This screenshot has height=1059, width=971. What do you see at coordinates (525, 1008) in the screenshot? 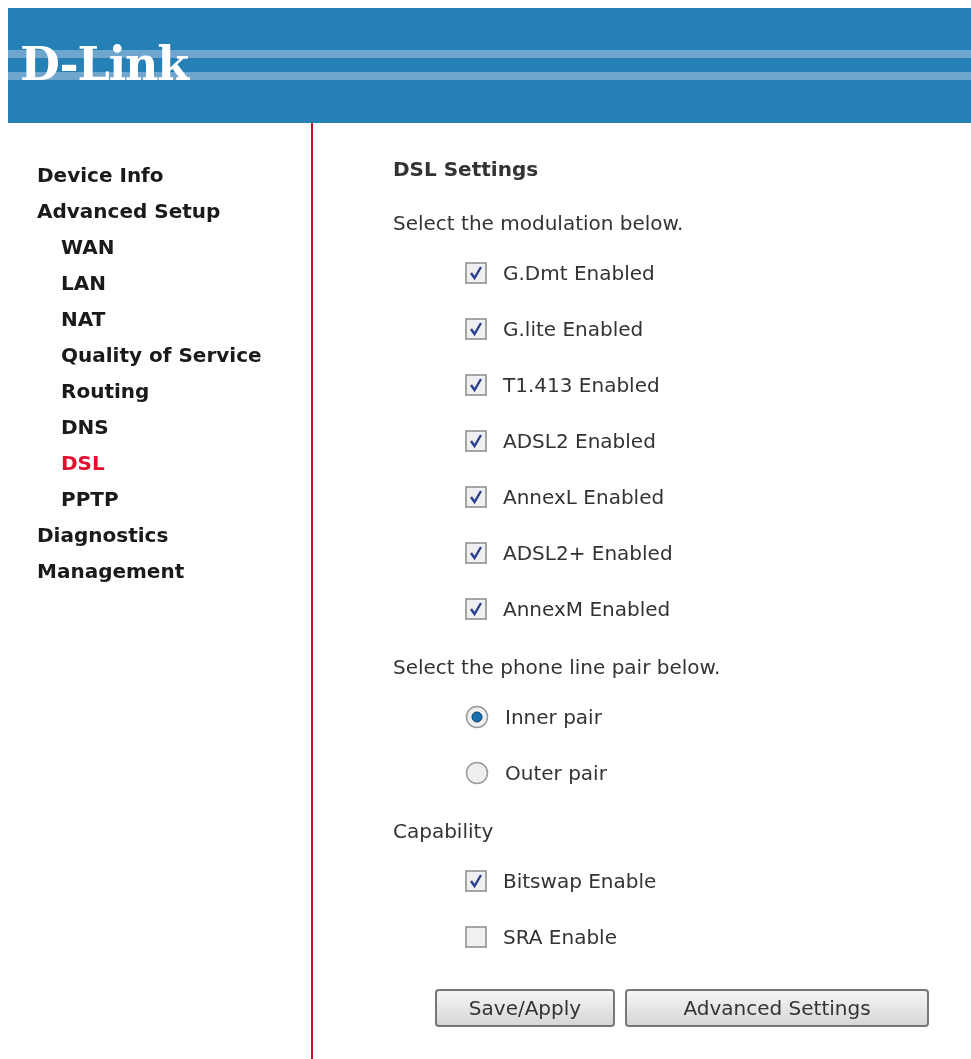
I see `action-button: Save/Apply` at bounding box center [525, 1008].